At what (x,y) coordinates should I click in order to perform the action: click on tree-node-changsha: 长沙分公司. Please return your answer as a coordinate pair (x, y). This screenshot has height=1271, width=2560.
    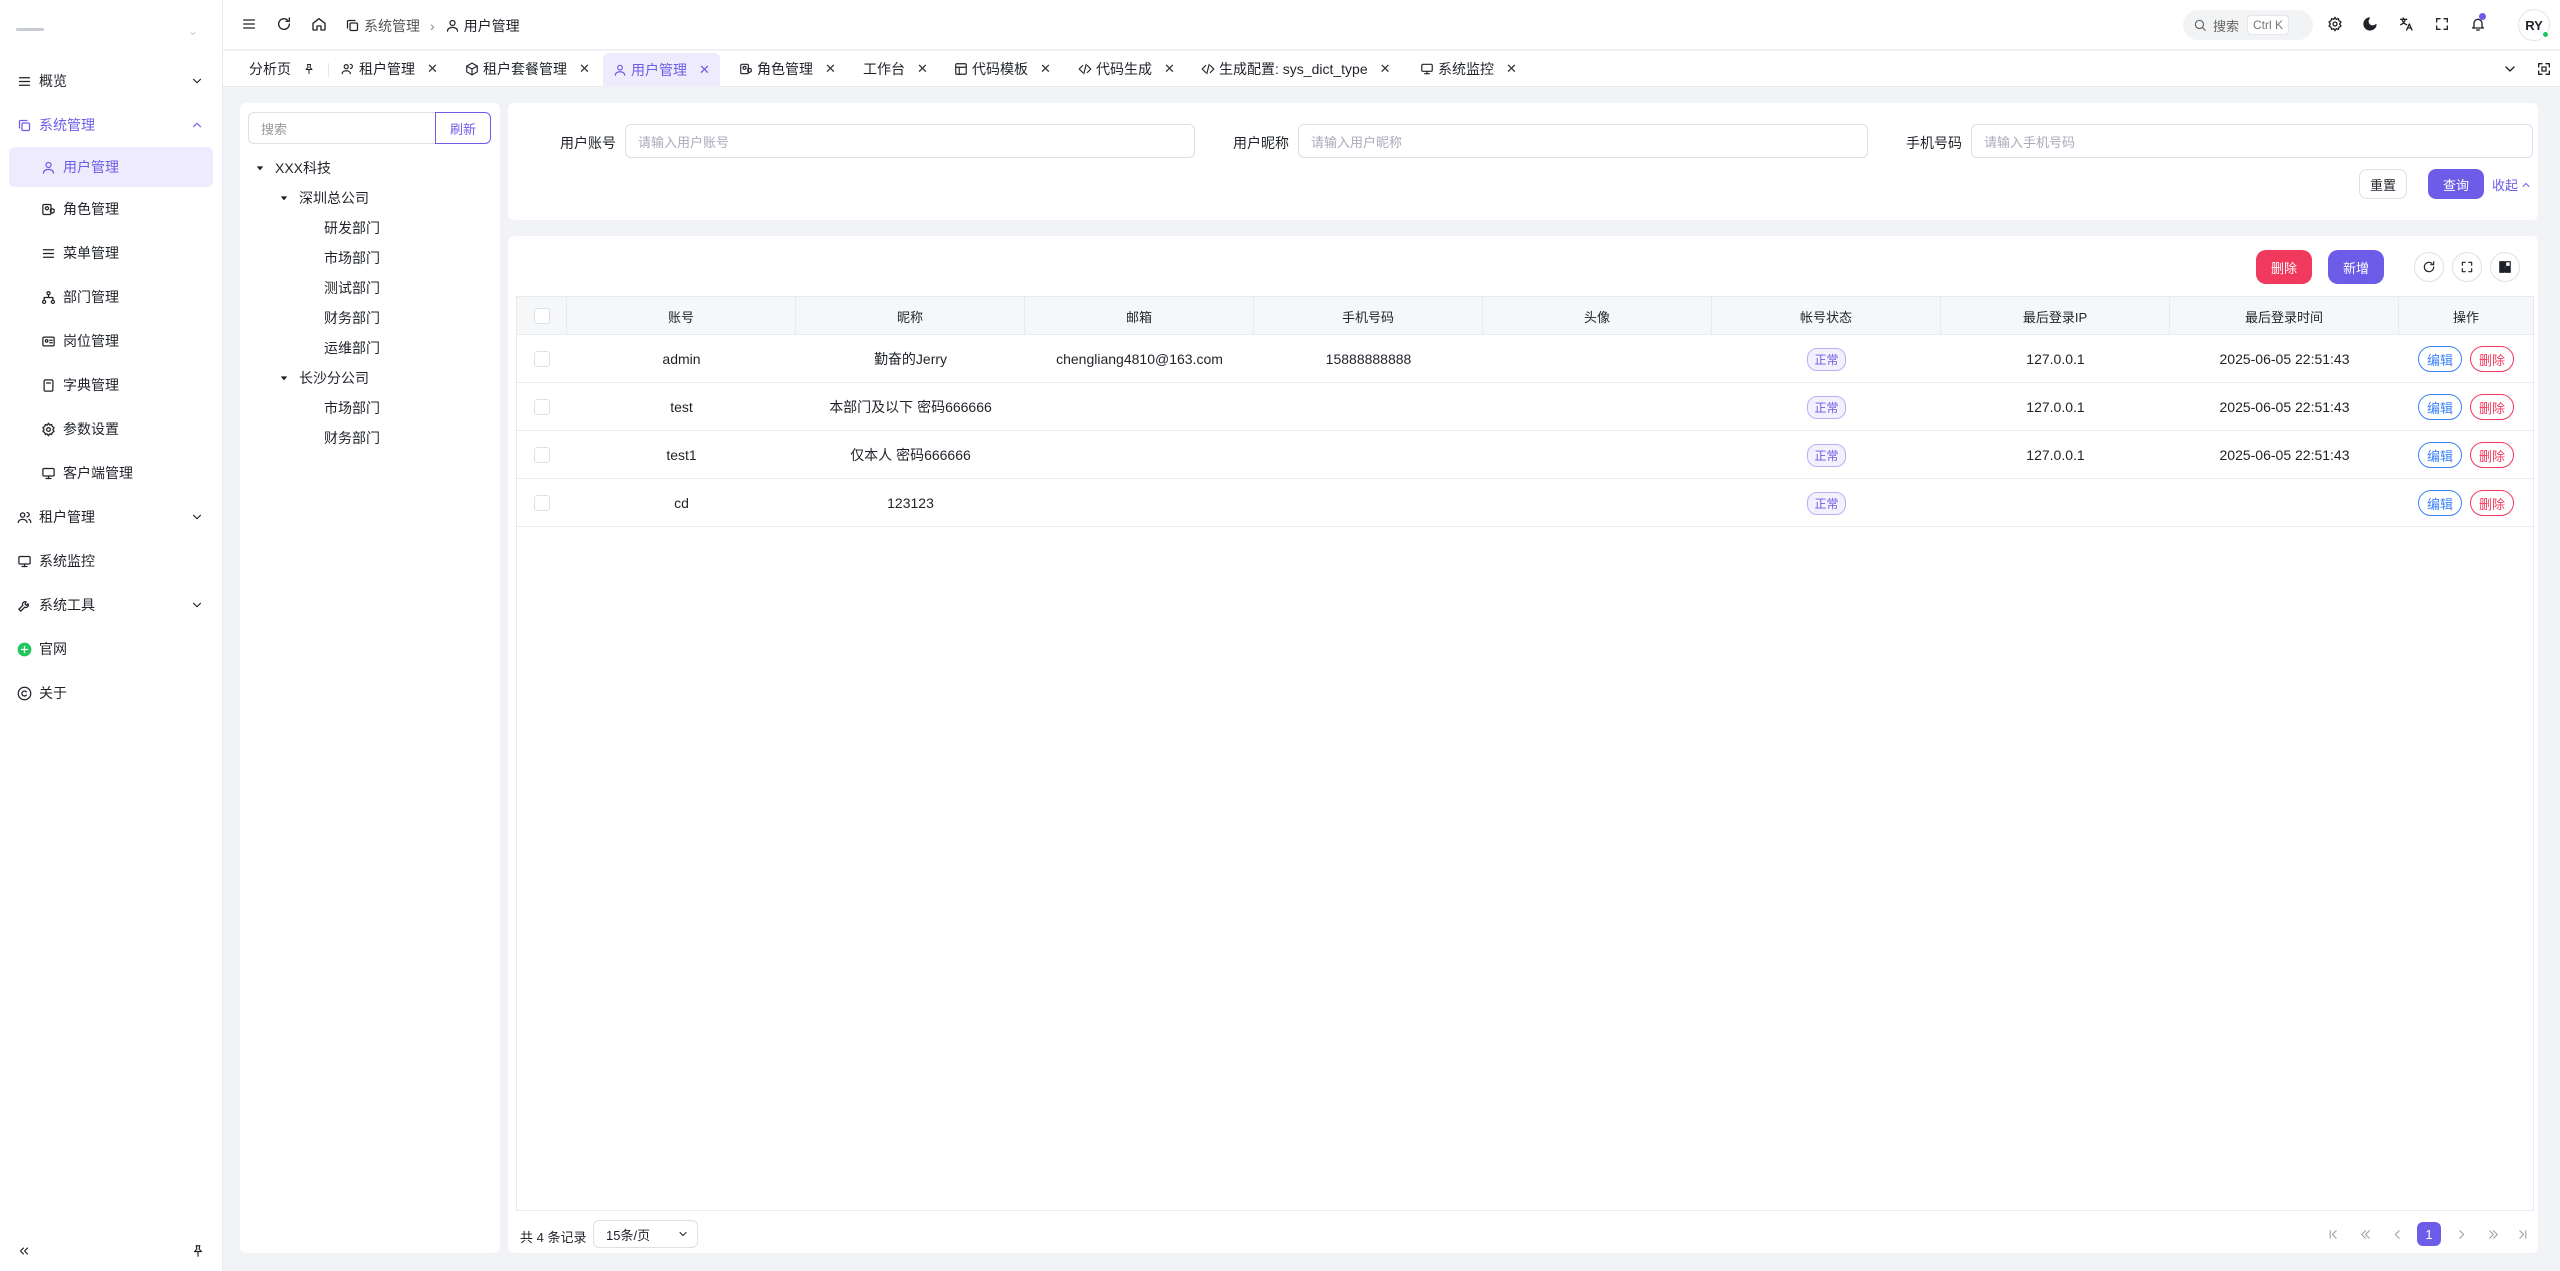
    Looking at the image, I should click on (324, 378).